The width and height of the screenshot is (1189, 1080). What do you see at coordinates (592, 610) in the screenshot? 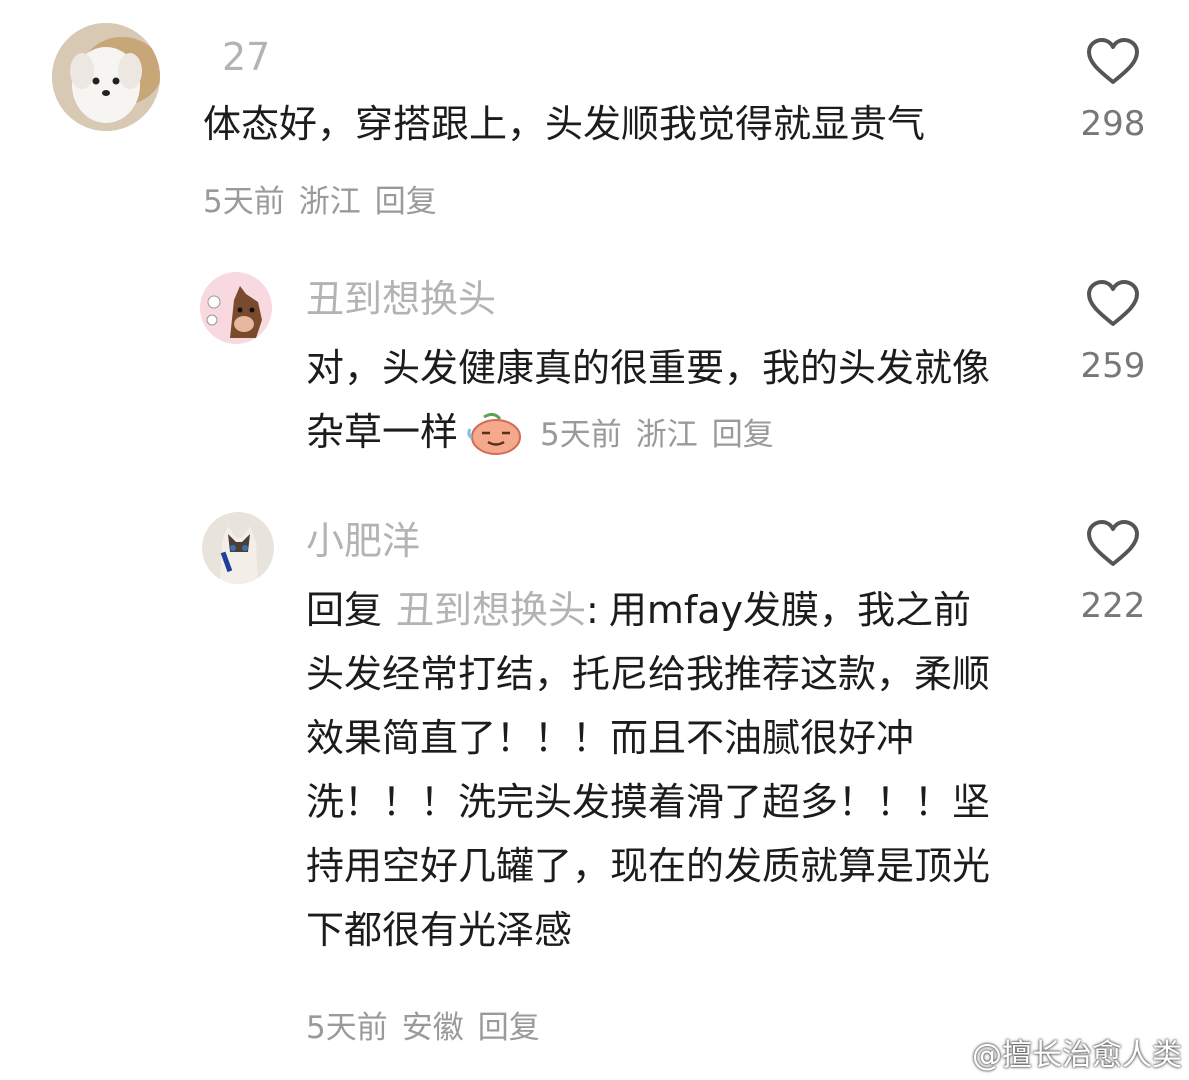
I see `reply-colon: :` at bounding box center [592, 610].